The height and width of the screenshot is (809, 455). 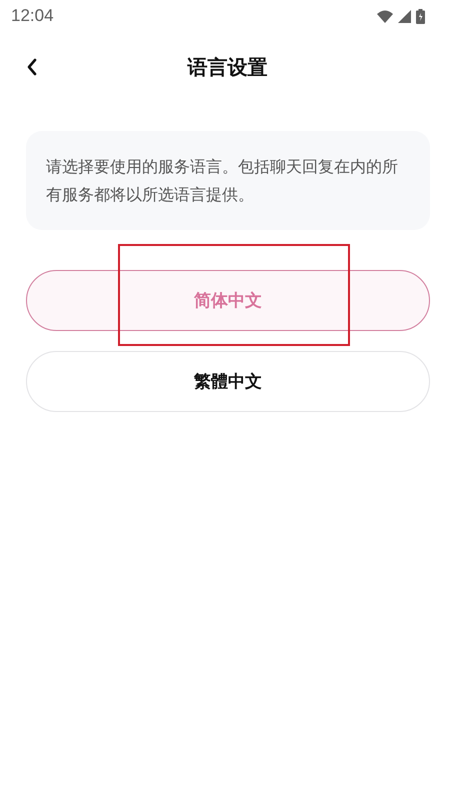 I want to click on page-title: 语言设置, so click(x=228, y=67).